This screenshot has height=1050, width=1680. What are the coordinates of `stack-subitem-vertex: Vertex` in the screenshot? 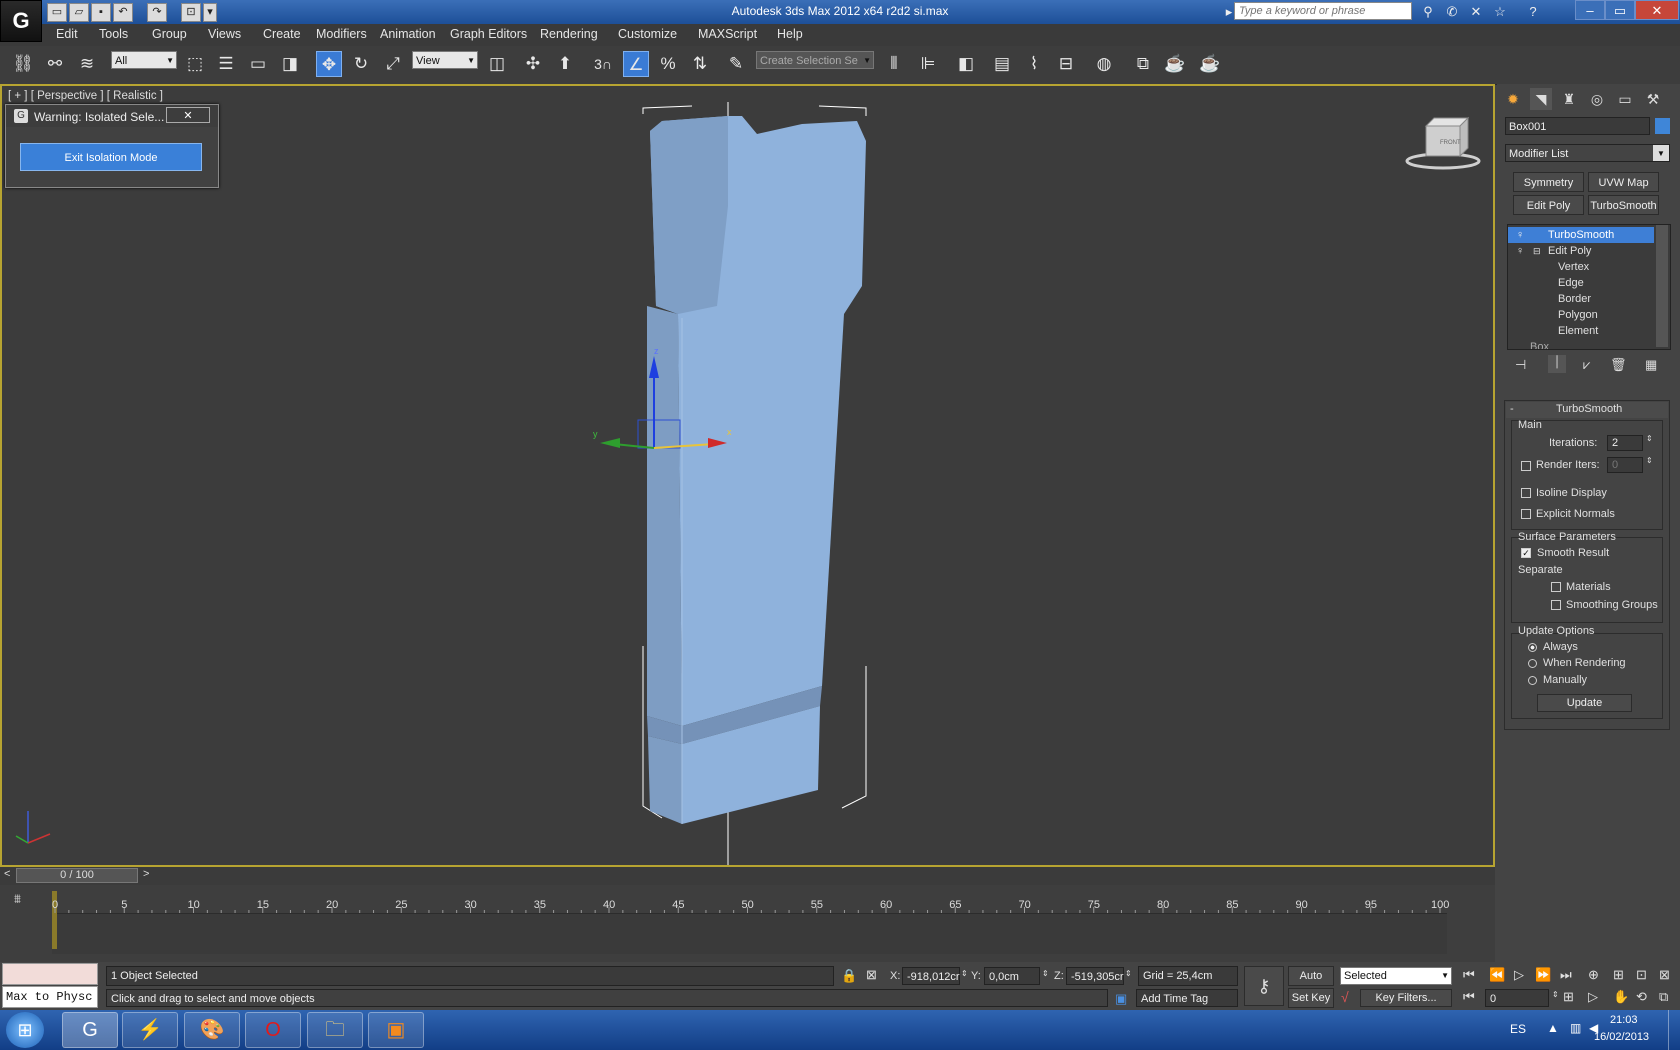 It's located at (1581, 267).